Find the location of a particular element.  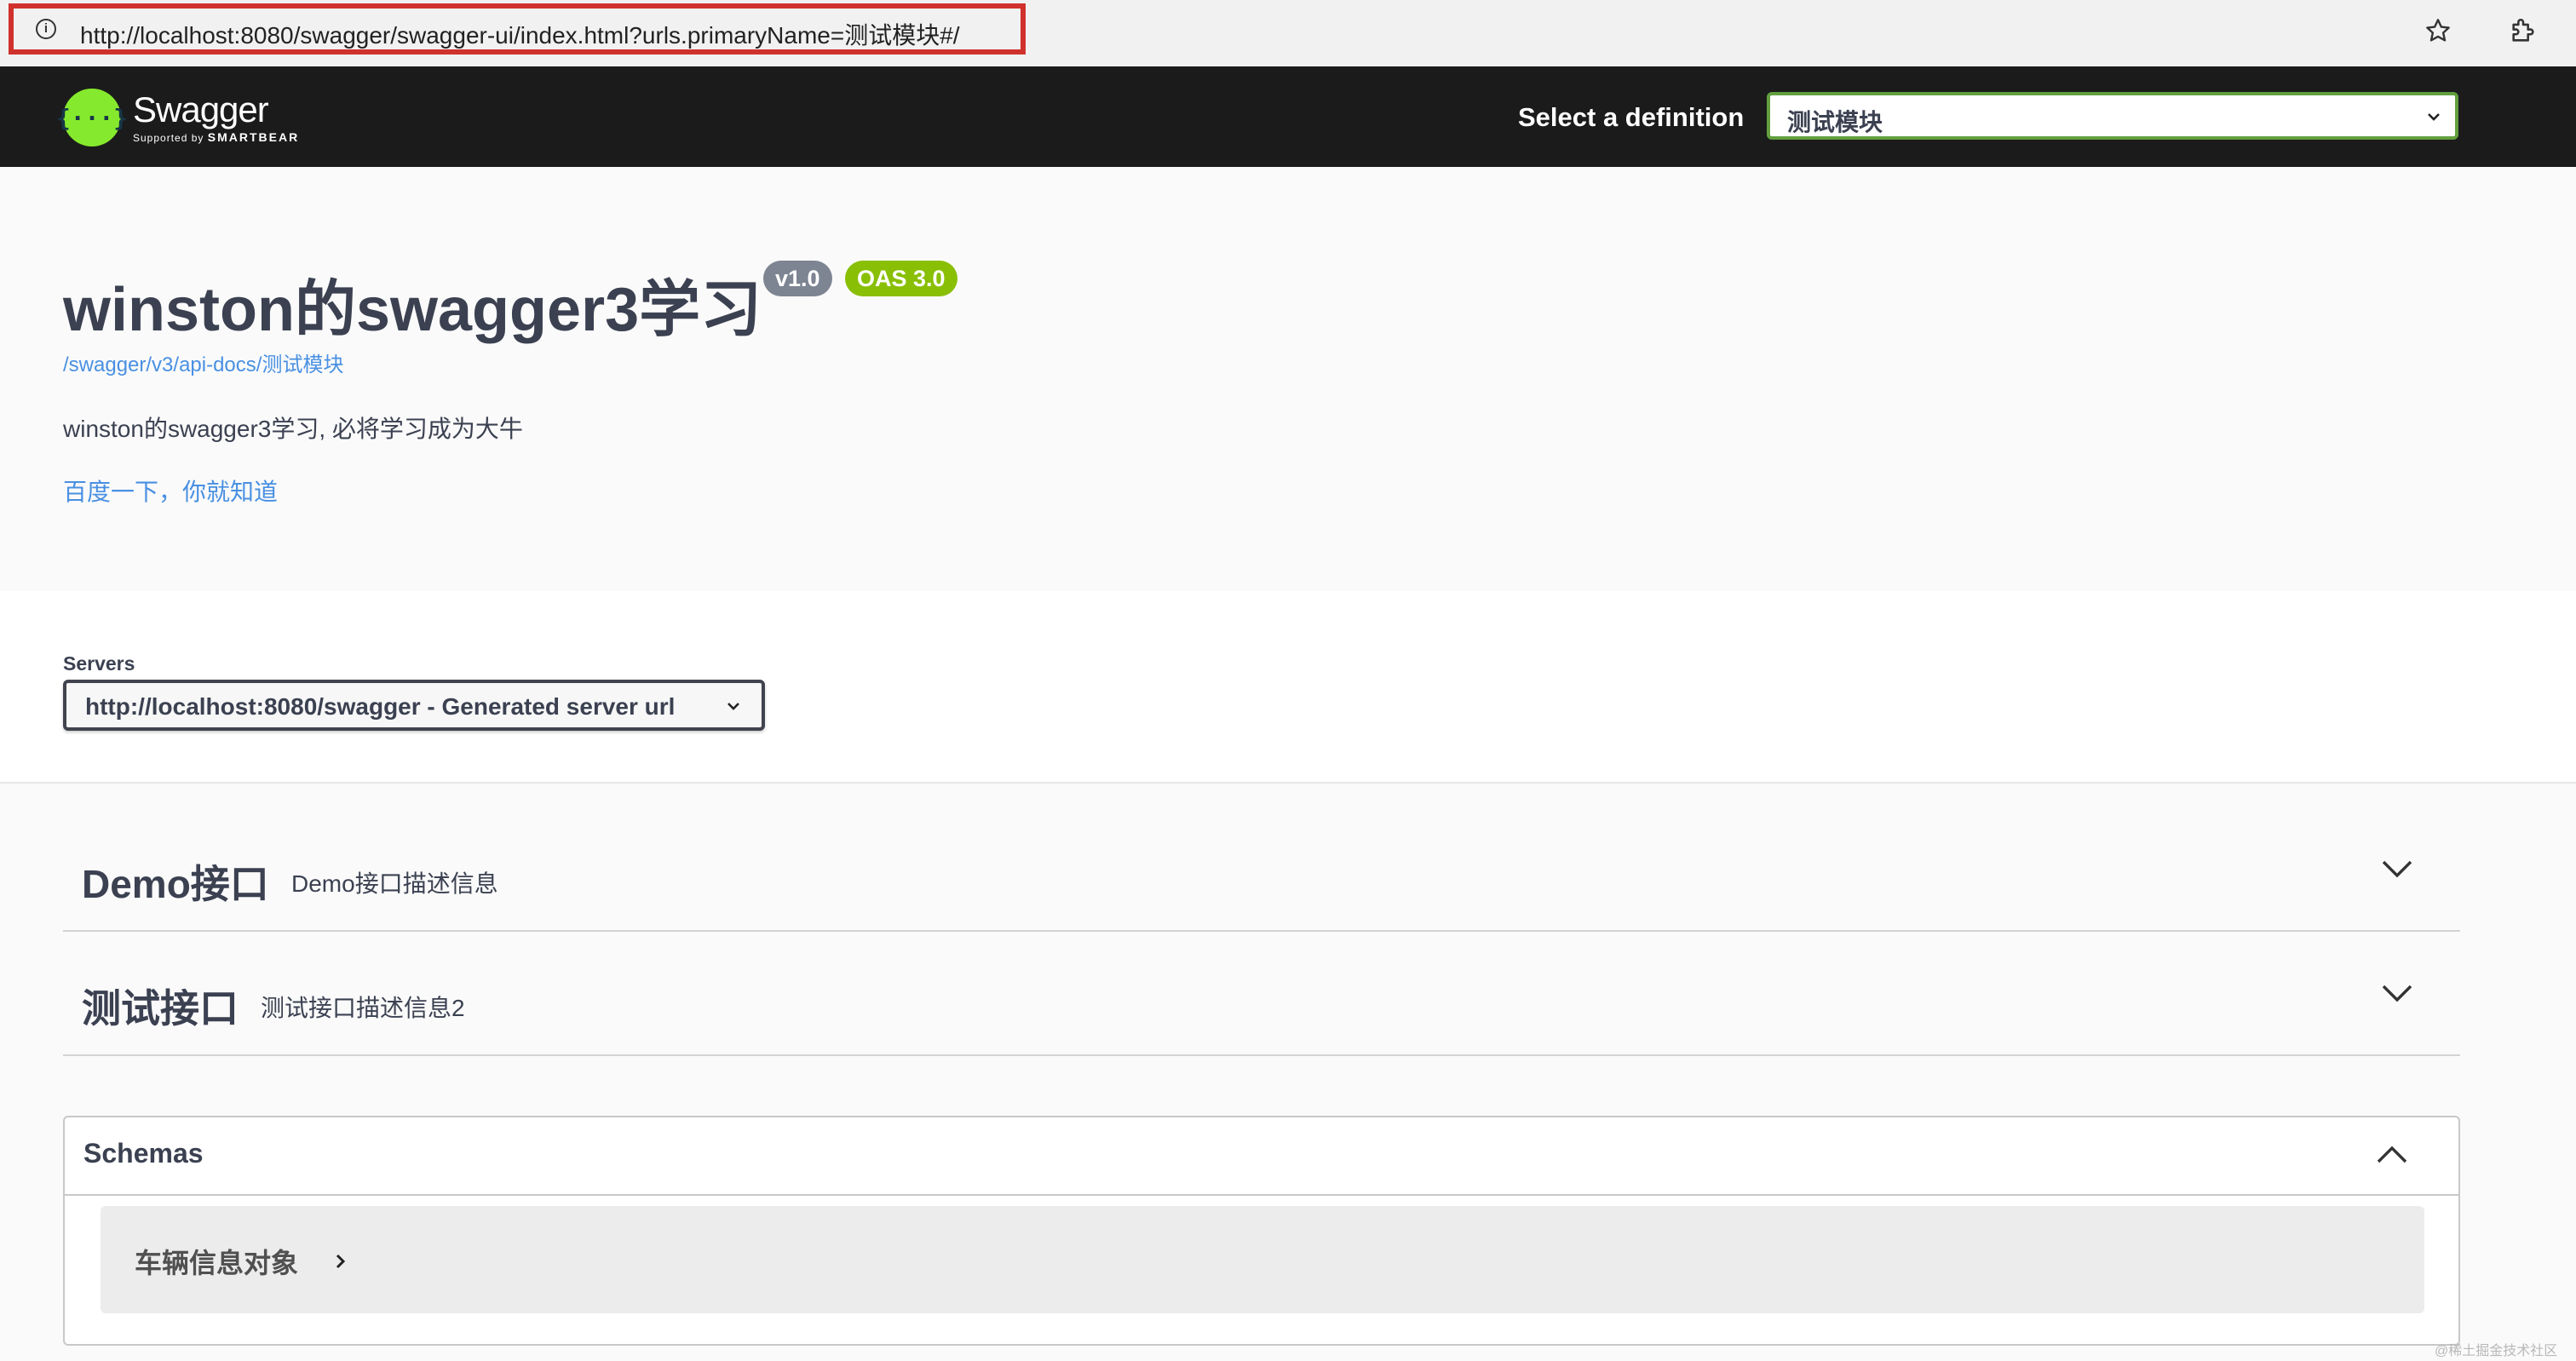

info-icon: i is located at coordinates (46, 29).